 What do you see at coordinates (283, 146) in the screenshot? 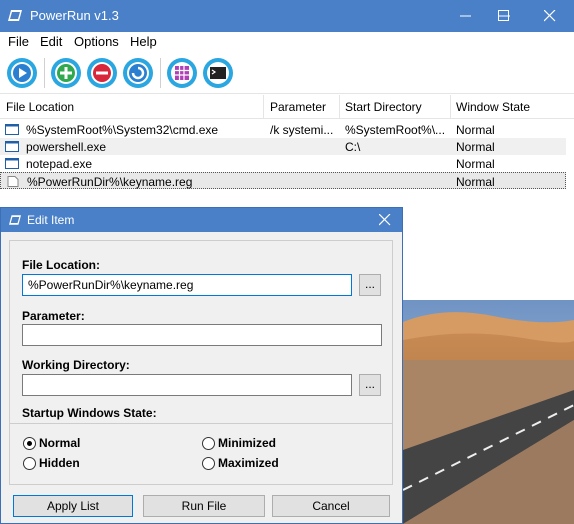
I see `table-row: powershell.exe C:\ Normal` at bounding box center [283, 146].